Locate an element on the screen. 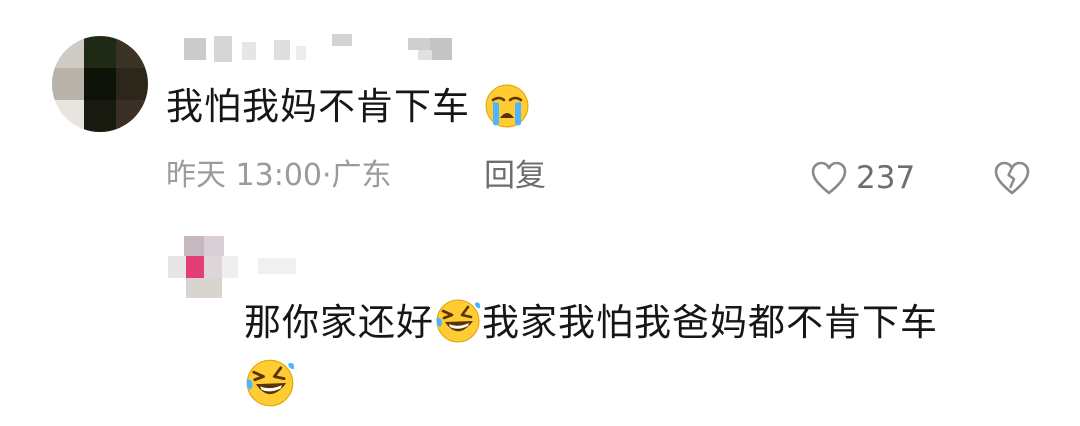 This screenshot has height=426, width=1080. avatar is located at coordinates (100, 84).